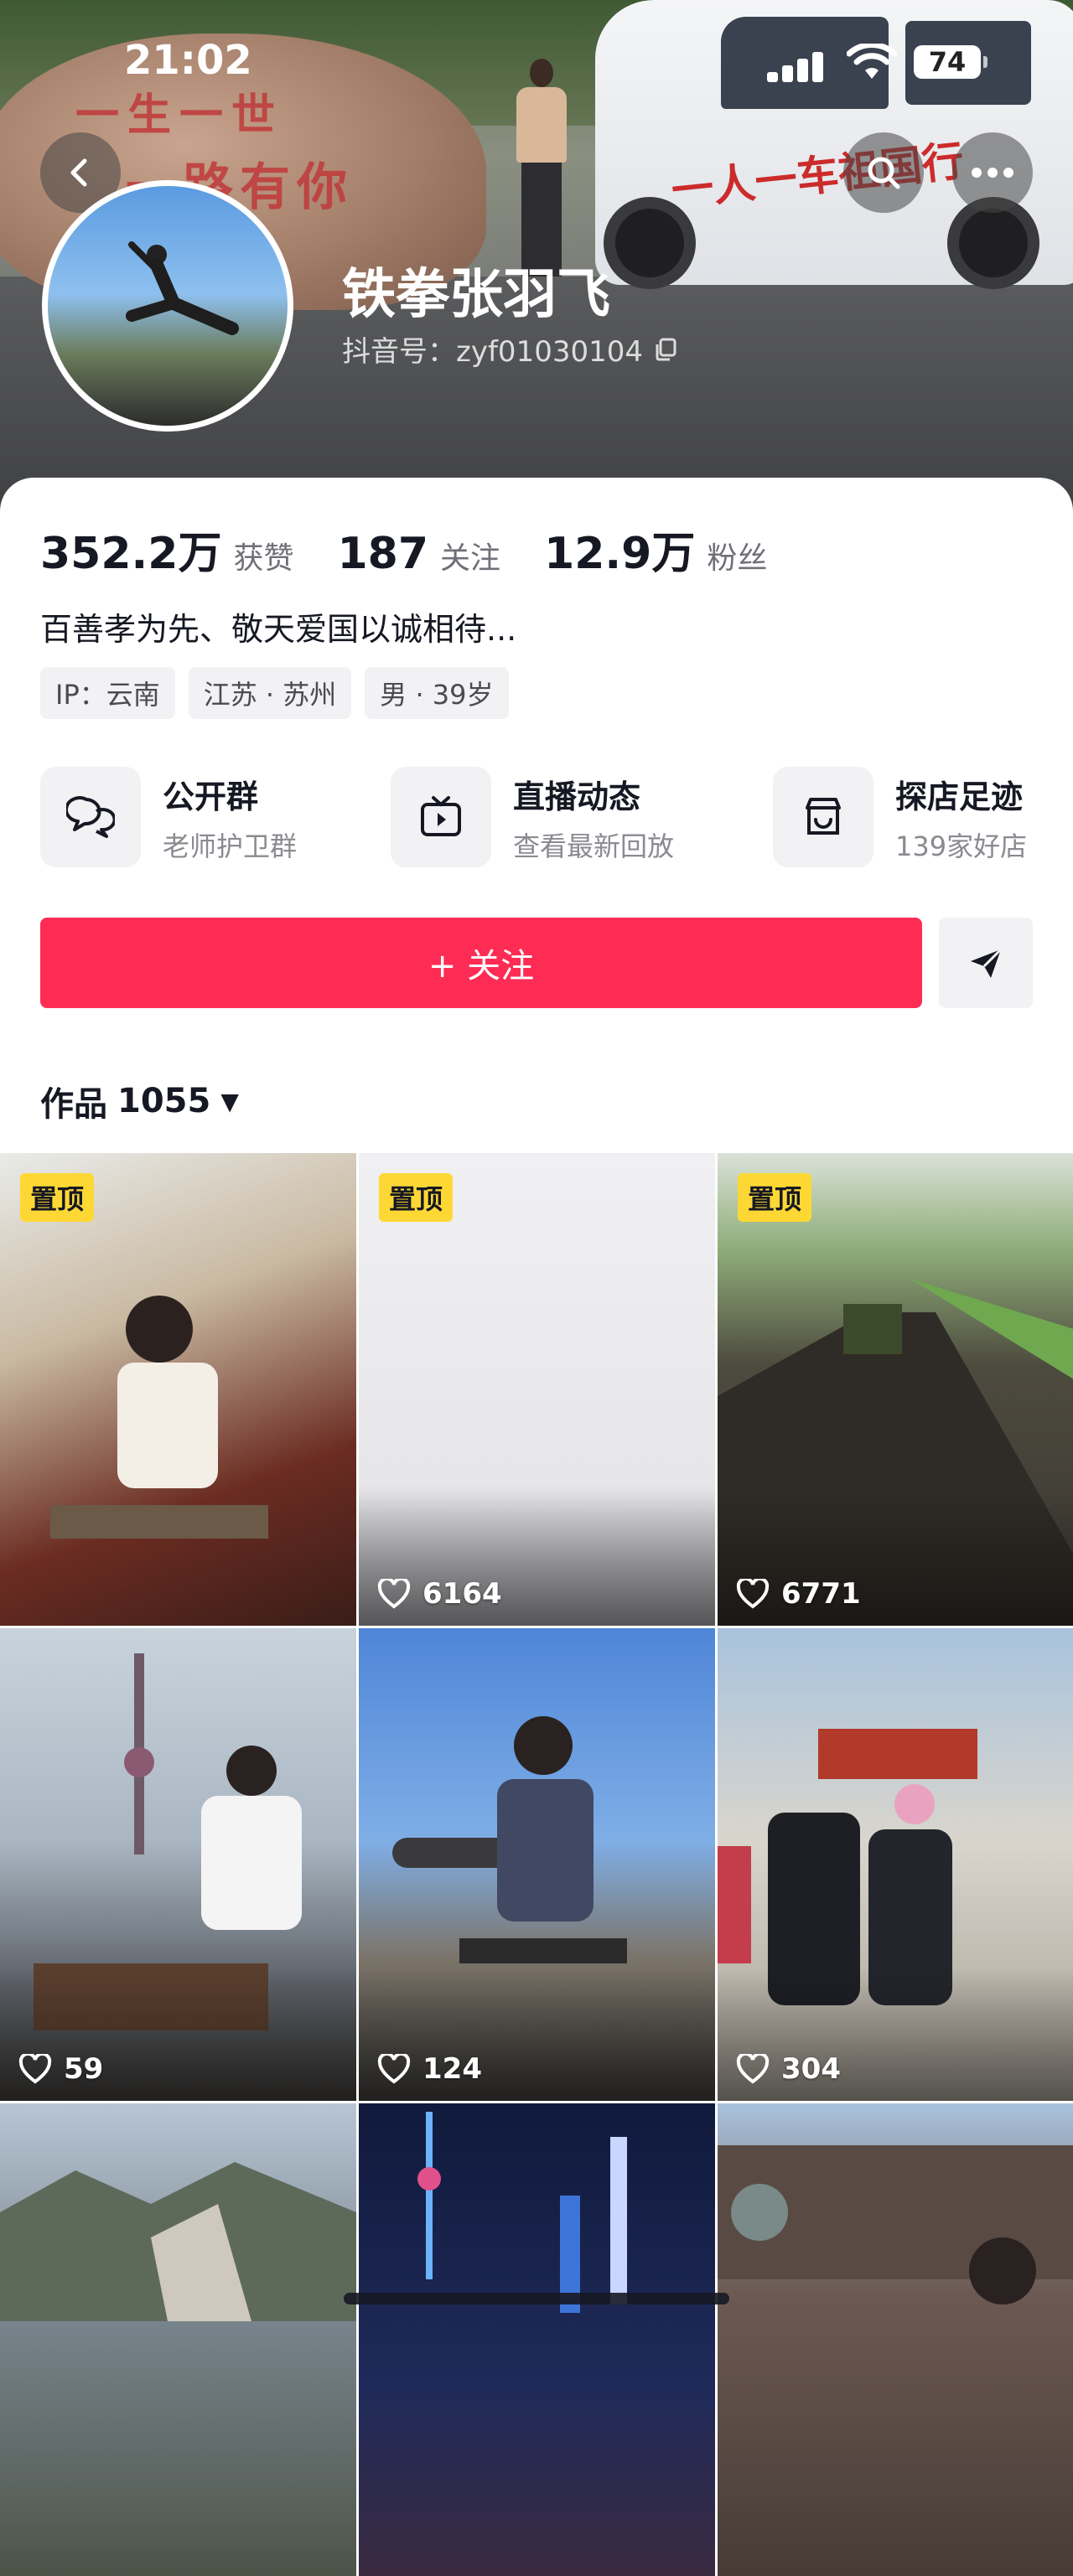  I want to click on feature-subtitle: 查看最新回放, so click(594, 846).